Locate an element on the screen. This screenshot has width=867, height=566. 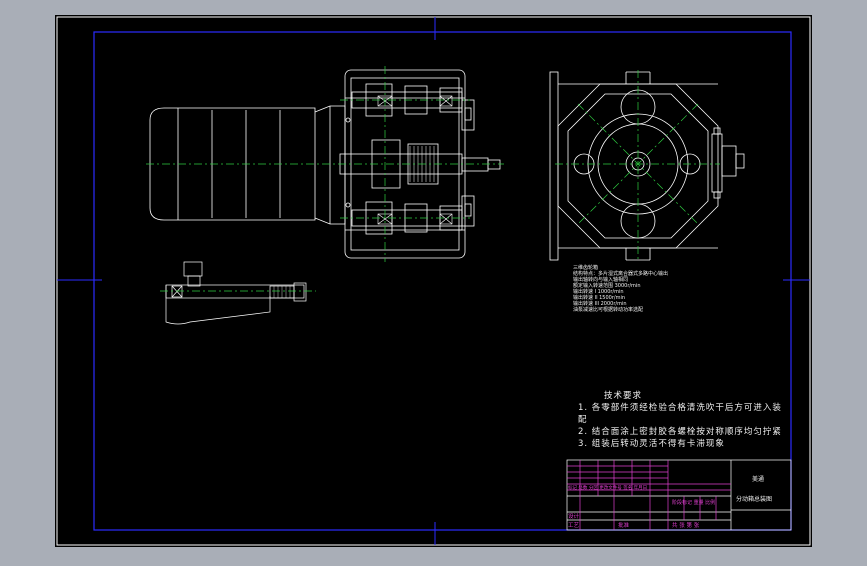
title-block-header-row: 标记 处数 分区 更改文件号 签名 年月日 is located at coordinates (608, 488).